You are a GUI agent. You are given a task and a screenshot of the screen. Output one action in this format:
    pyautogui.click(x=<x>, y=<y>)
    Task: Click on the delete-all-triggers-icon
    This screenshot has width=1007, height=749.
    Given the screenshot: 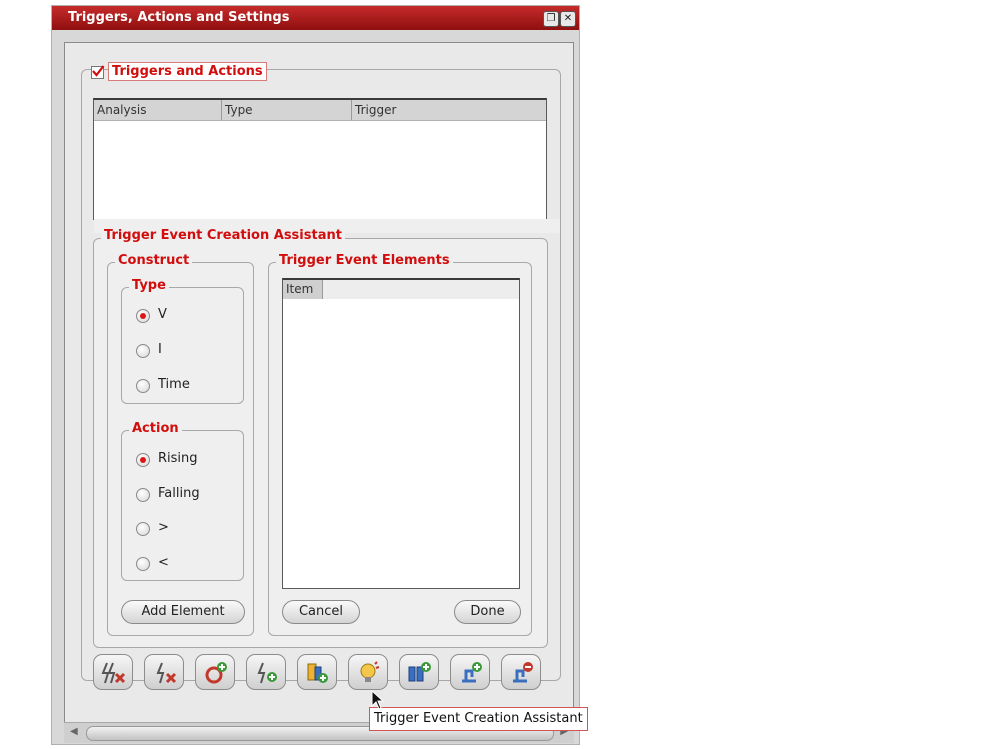 What is the action you would take?
    pyautogui.click(x=113, y=673)
    